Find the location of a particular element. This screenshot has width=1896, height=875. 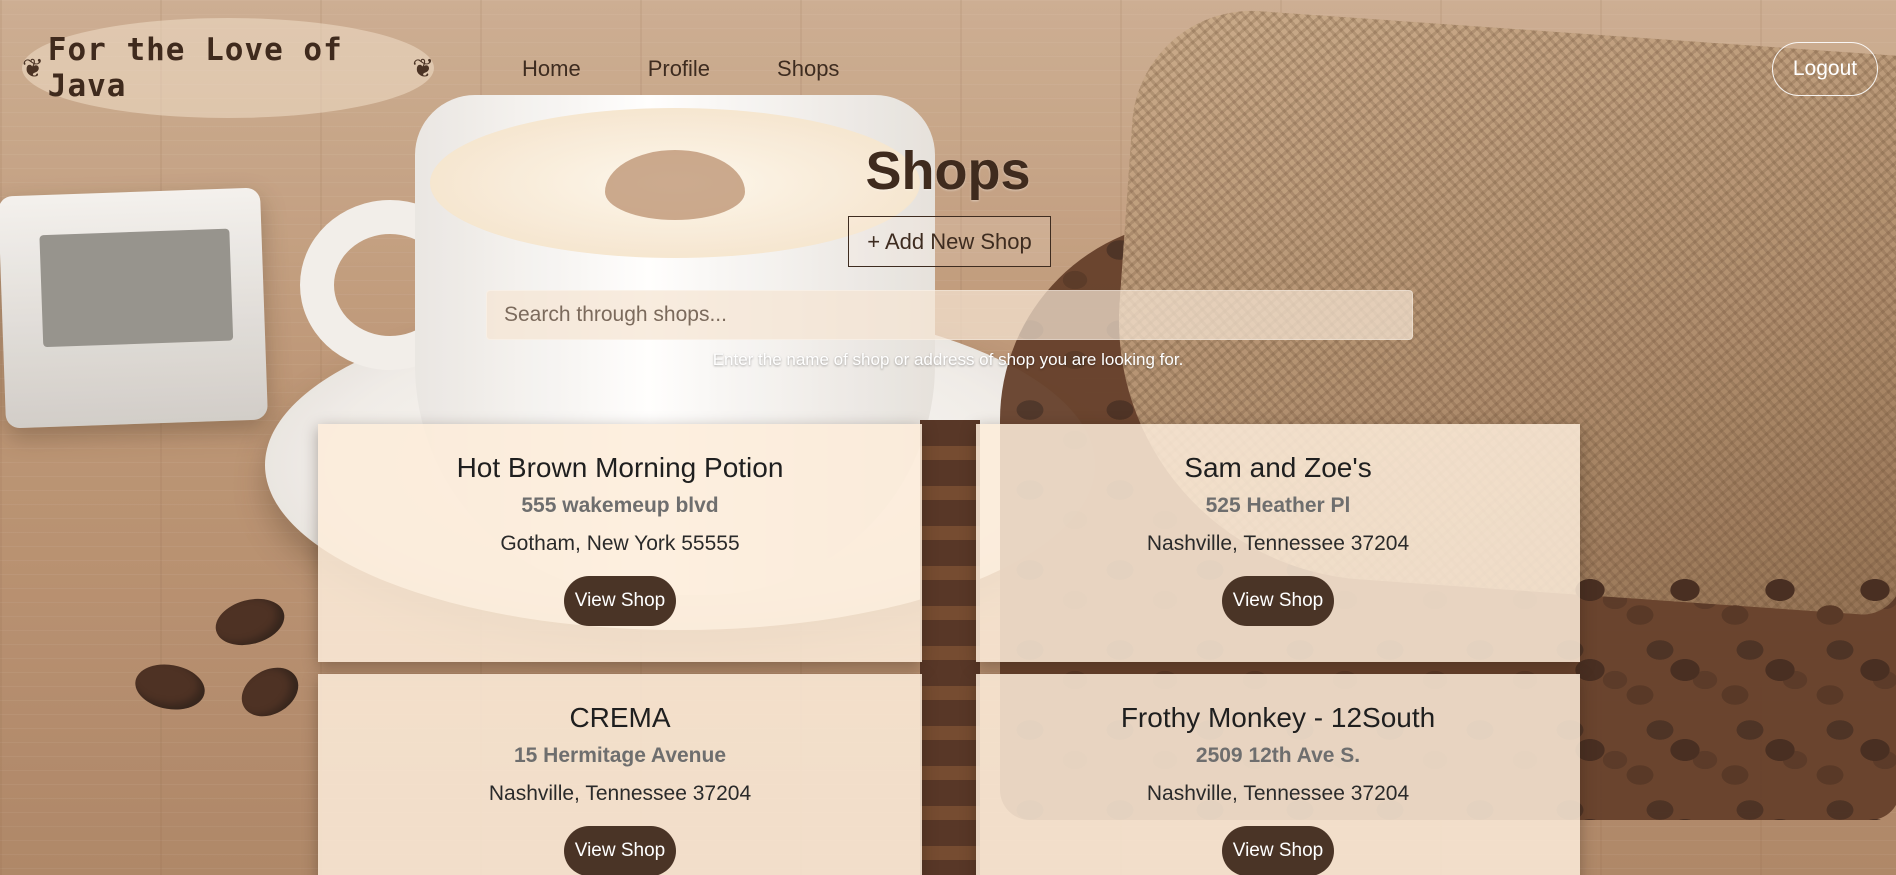

page-title: Shops is located at coordinates (948, 171).